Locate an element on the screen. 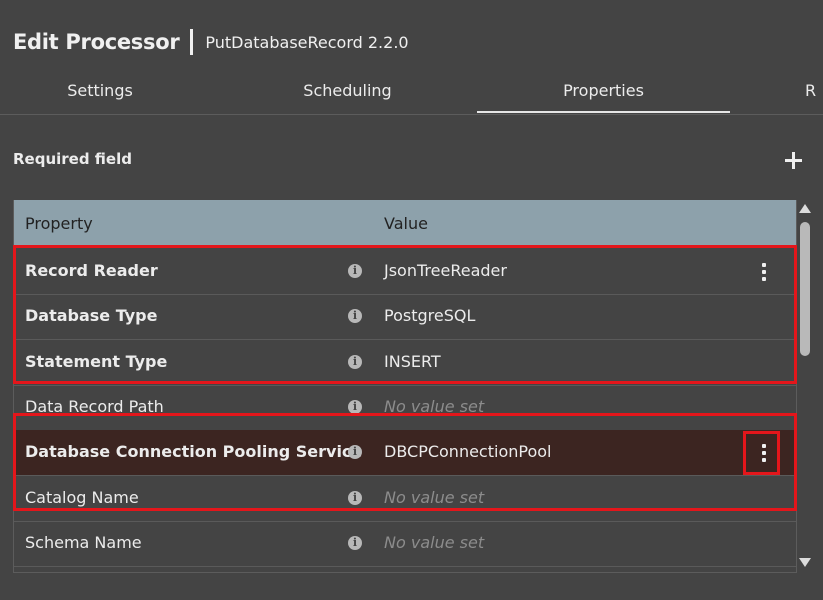 The height and width of the screenshot is (600, 823). property-value: JsonTreeReader is located at coordinates (445, 270).